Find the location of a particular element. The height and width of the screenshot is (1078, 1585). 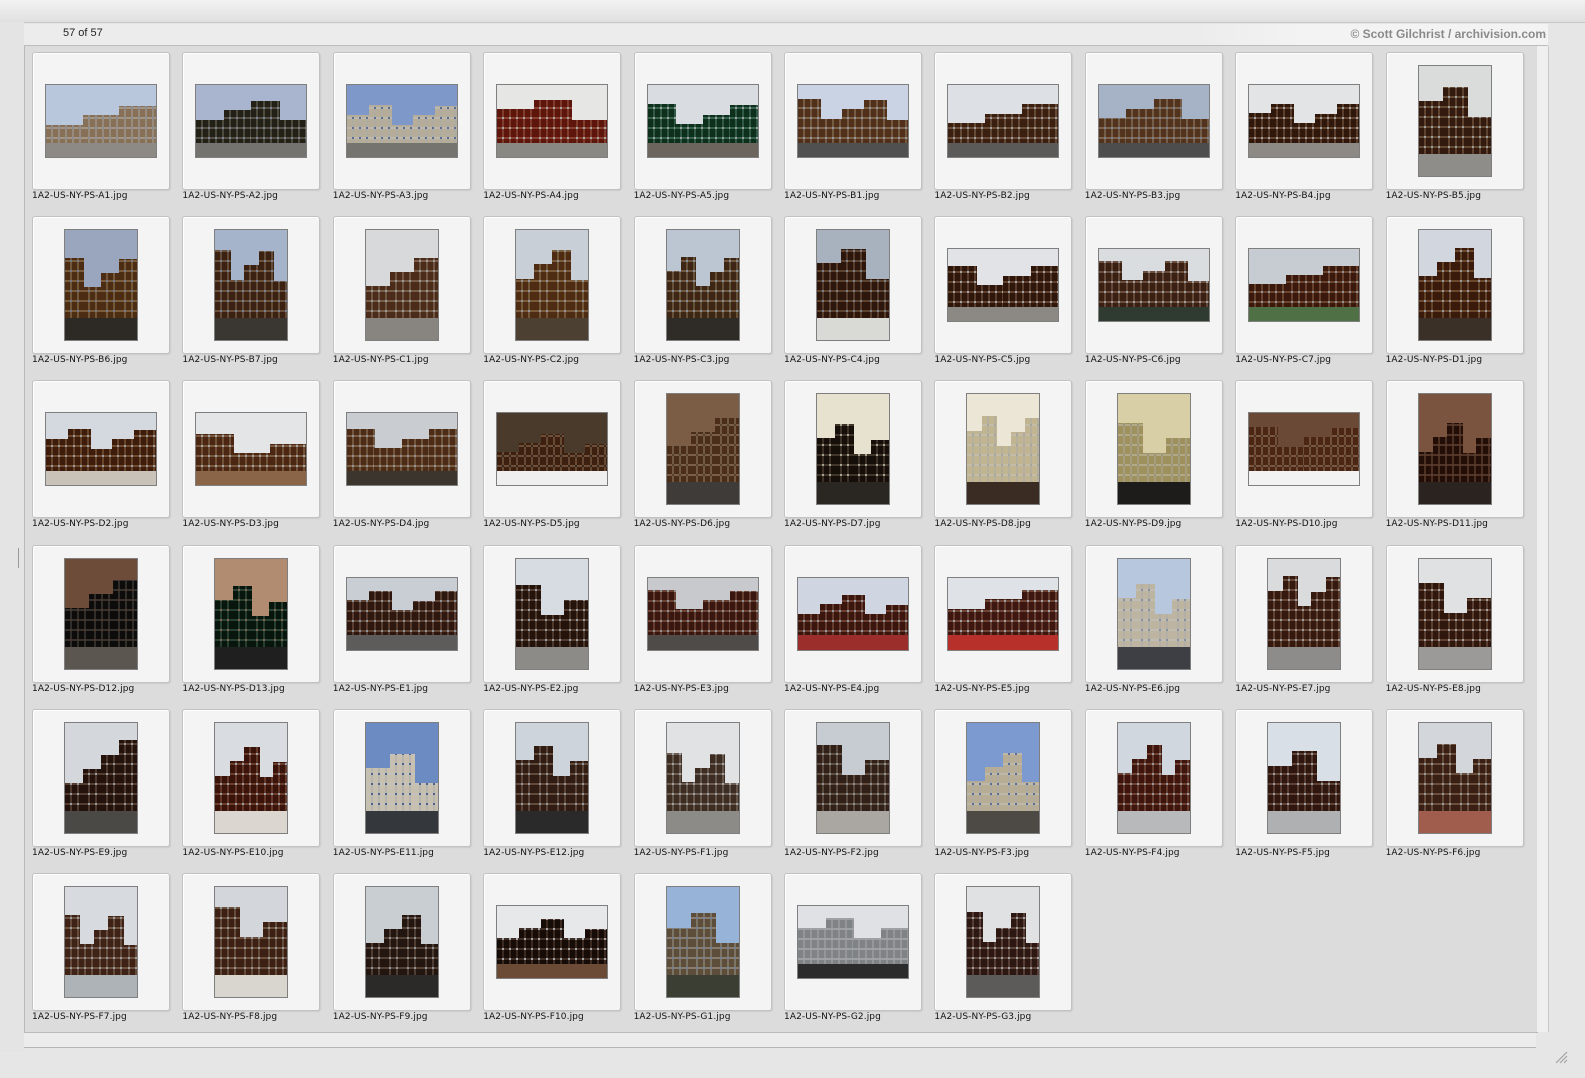

thumbnail-cell: 1A2-US-NY-PS-F6.jpg is located at coordinates (1454, 785).